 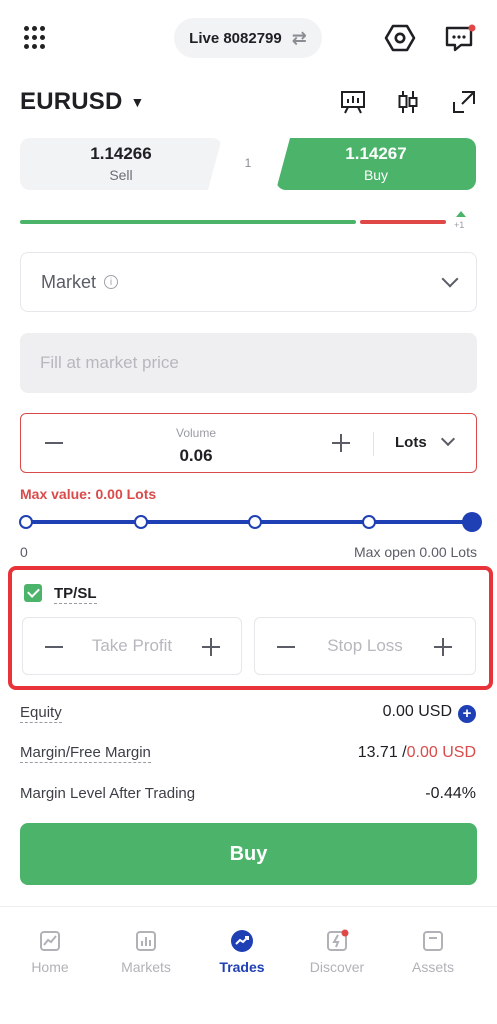 I want to click on buy-label: Buy, so click(x=376, y=175).